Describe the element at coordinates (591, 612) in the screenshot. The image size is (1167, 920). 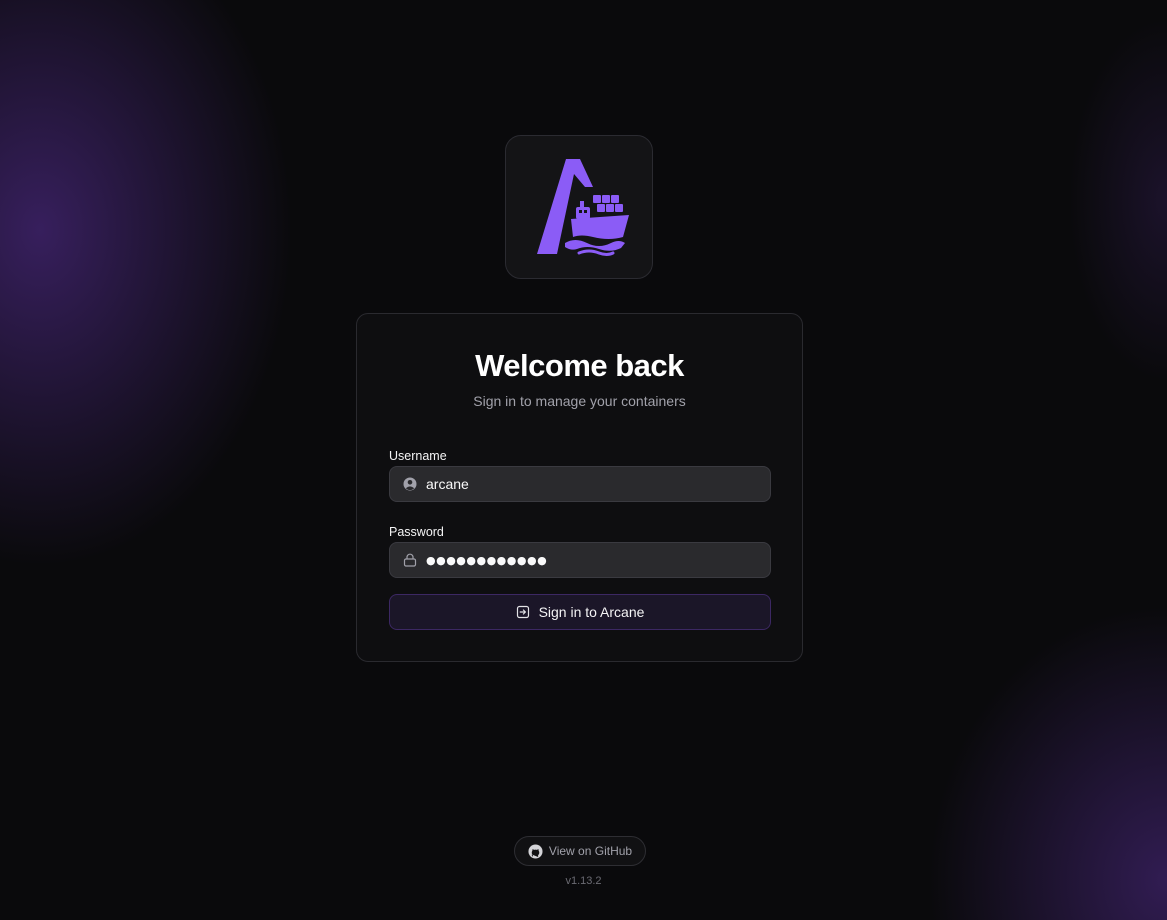
I see `sign-in-button-label: Sign in to Arcane` at that location.